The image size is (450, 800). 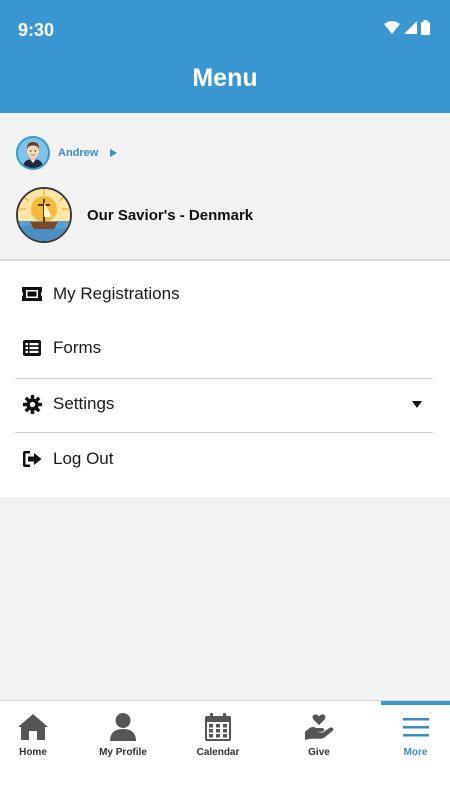 I want to click on play-arrow-icon, so click(x=114, y=153).